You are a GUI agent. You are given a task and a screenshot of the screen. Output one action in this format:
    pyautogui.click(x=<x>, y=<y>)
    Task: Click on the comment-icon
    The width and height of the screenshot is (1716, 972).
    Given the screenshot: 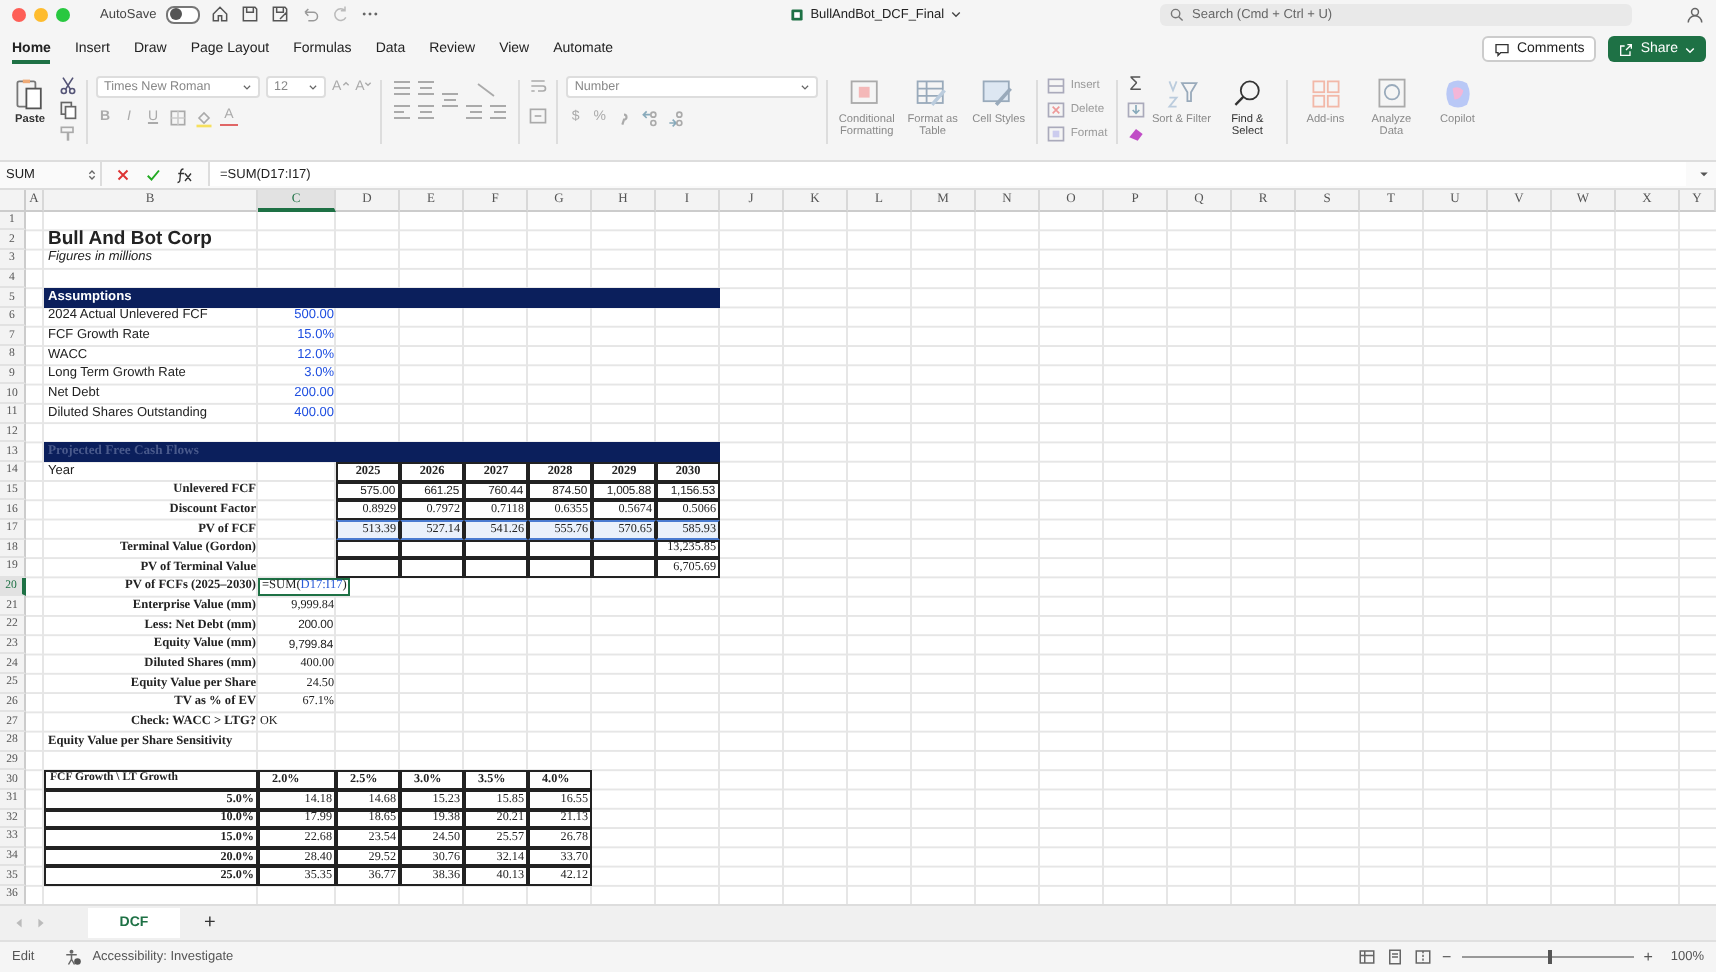 What is the action you would take?
    pyautogui.click(x=1502, y=49)
    